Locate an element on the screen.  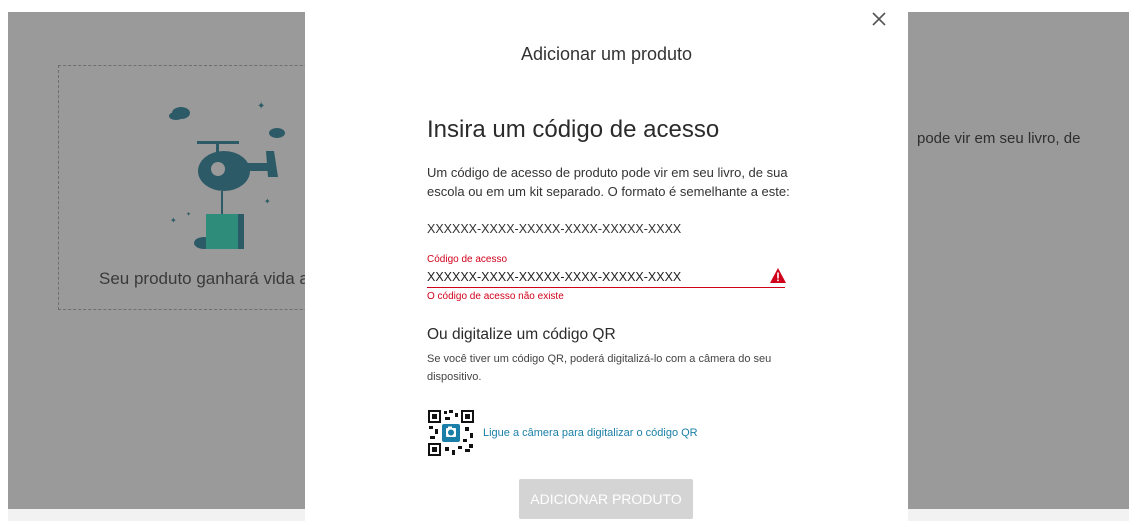
background-right-text: pode vir em seu livro, de is located at coordinates (999, 138).